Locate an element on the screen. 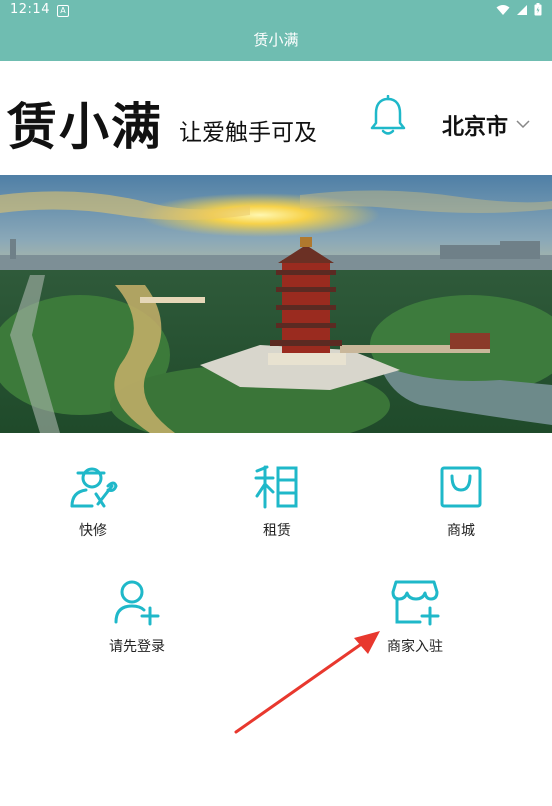 The width and height of the screenshot is (552, 806). grid-item-login: 请先登录 is located at coordinates (137, 617).